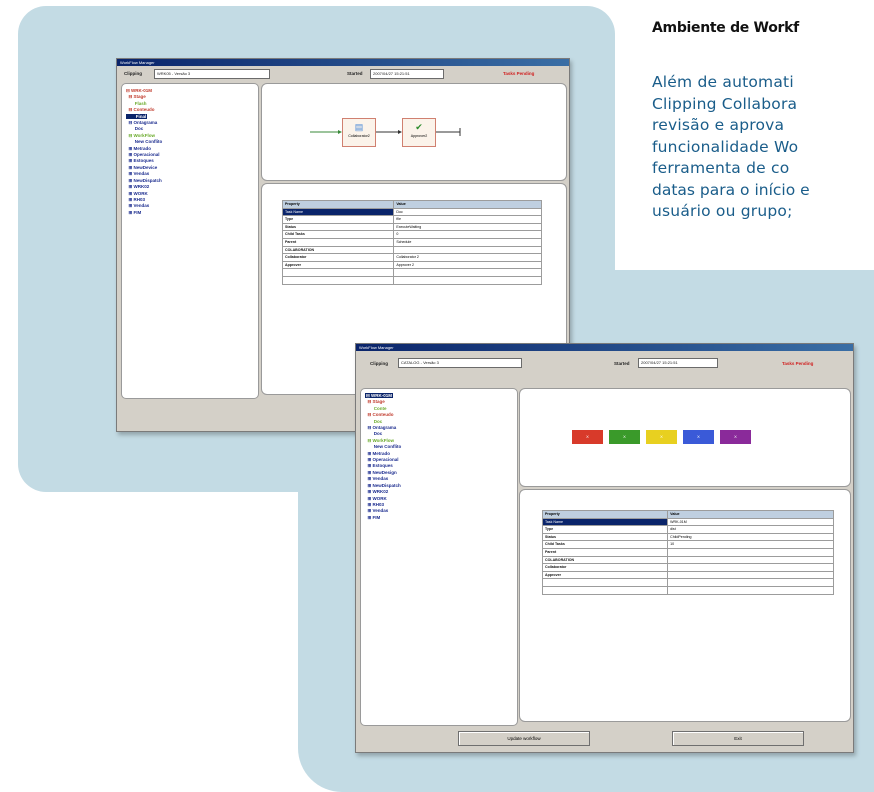 Image resolution: width=874 pixels, height=792 pixels. Describe the element at coordinates (721, 168) in the screenshot. I see `article-line: ferramenta de co` at that location.